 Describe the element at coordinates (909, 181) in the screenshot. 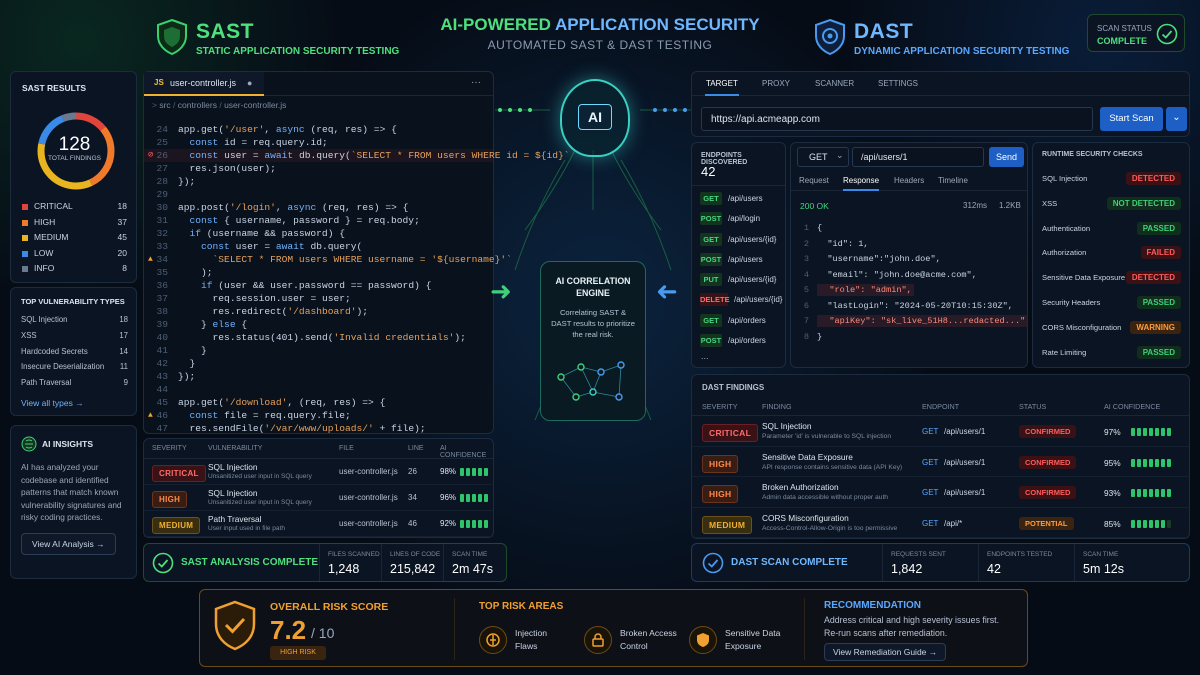

I see `tab-headers: Headers` at that location.